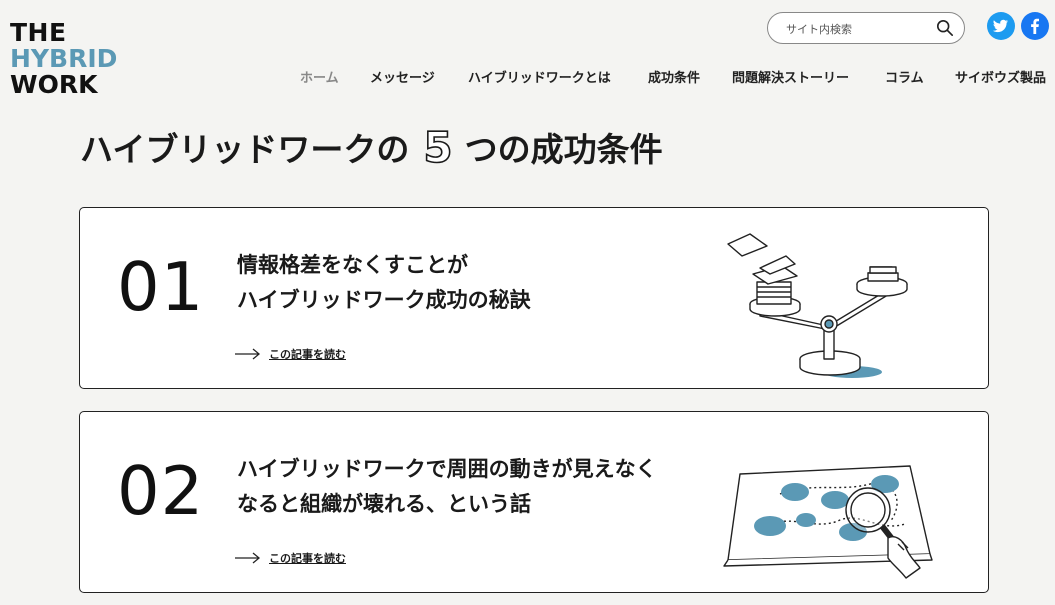 This screenshot has height=605, width=1055. Describe the element at coordinates (245, 149) in the screenshot. I see `title-pre: ハイブリッドワークの` at that location.